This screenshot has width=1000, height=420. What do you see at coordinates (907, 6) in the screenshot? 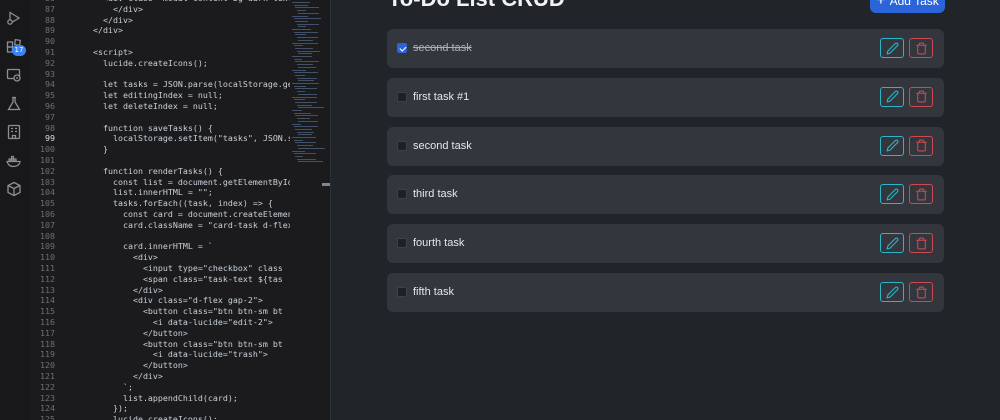
I see `add-task-button: + Add Task` at bounding box center [907, 6].